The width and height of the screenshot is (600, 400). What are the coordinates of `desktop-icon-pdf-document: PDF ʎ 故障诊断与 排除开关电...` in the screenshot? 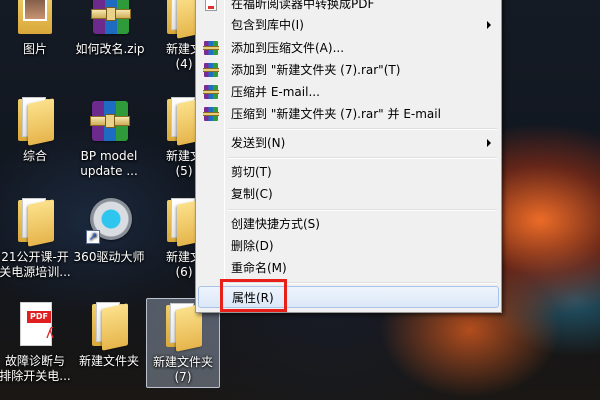 It's located at (36, 342).